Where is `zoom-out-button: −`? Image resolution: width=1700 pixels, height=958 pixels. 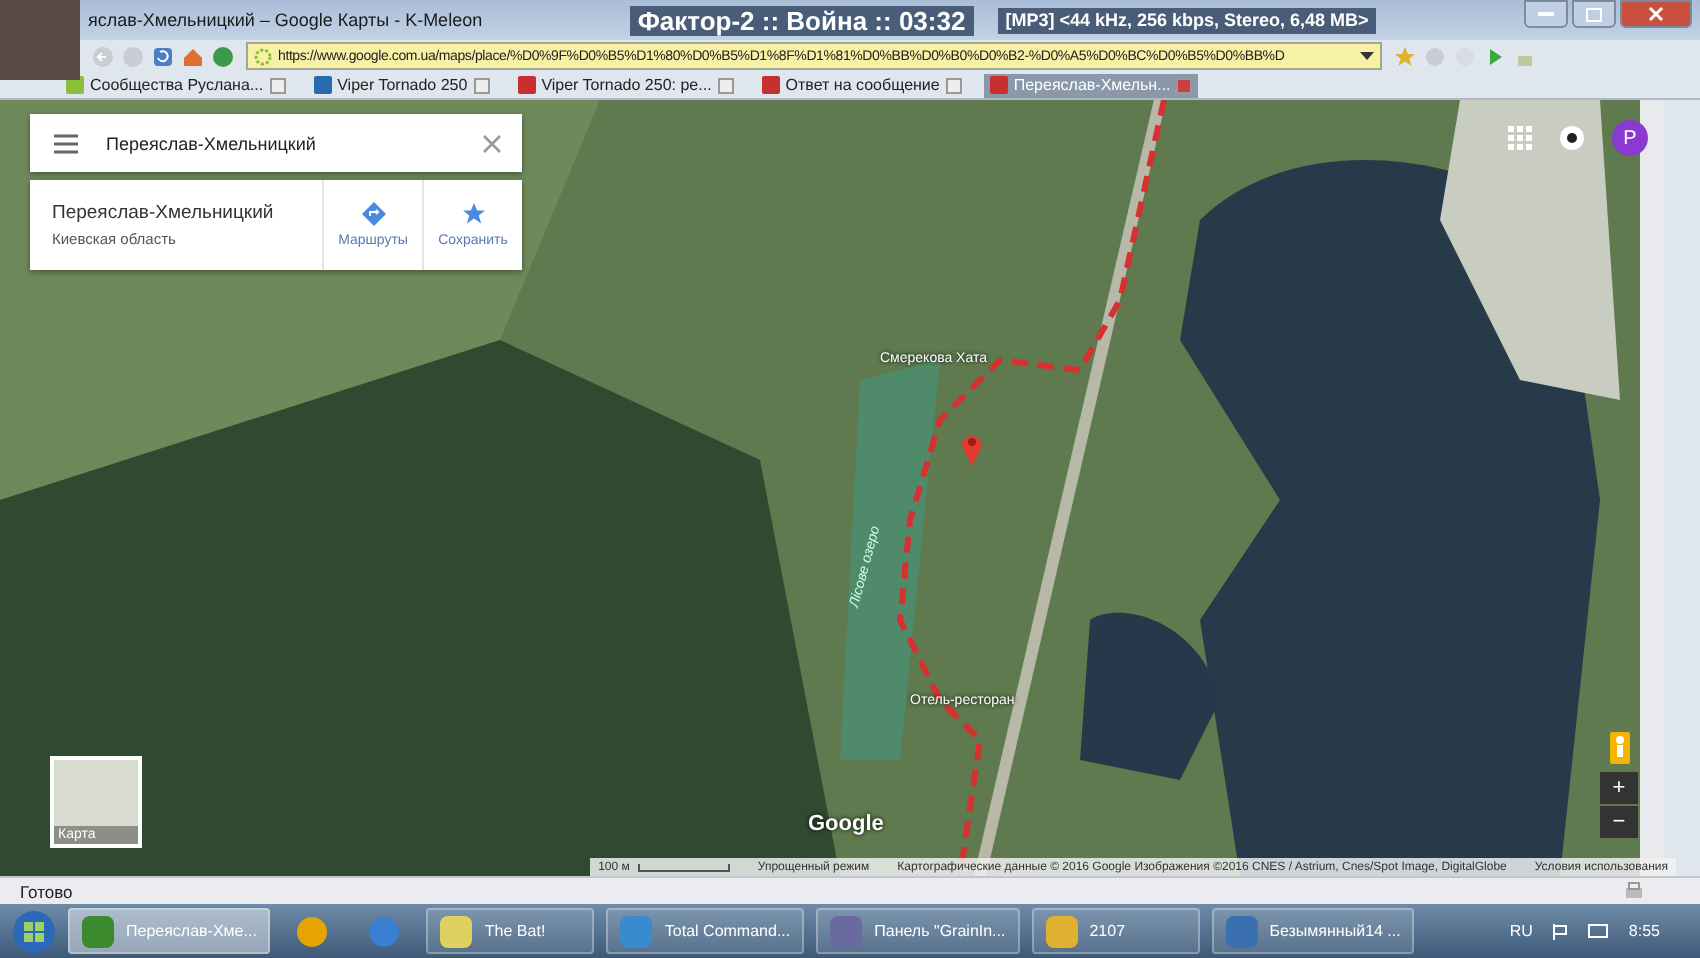
zoom-out-button: − is located at coordinates (1619, 822).